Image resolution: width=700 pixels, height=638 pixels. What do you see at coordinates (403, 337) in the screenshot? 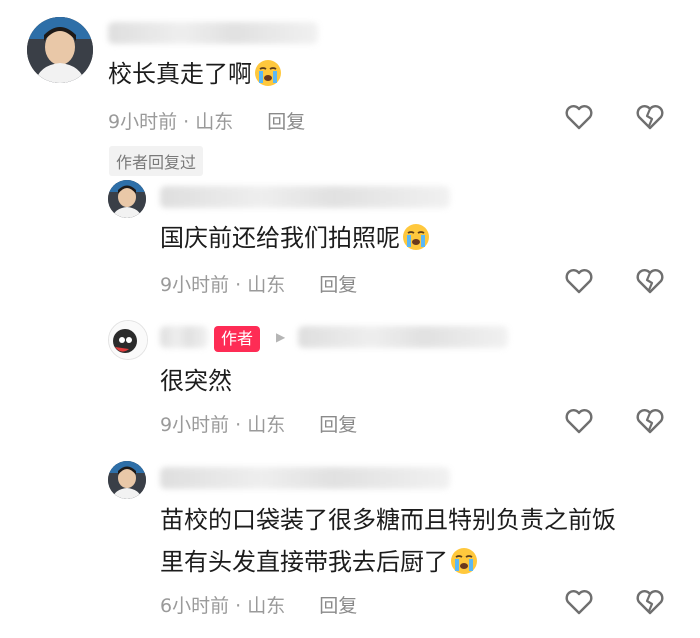
I see `reply-to-name-blurred` at bounding box center [403, 337].